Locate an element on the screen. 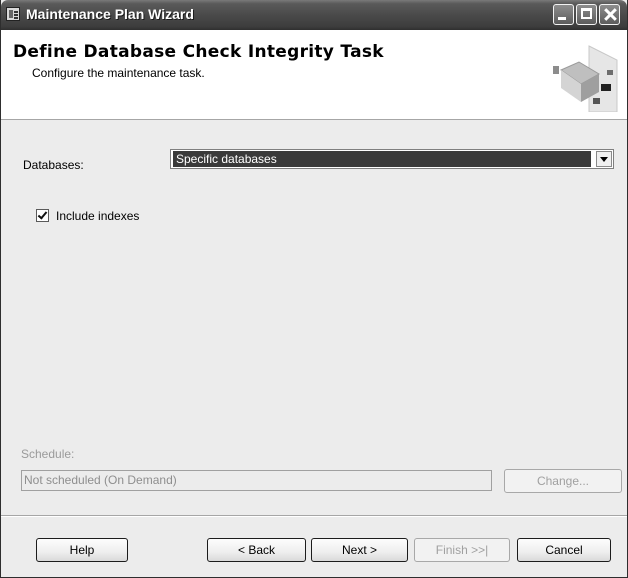 This screenshot has height=578, width=628. back-button: < Back is located at coordinates (256, 550).